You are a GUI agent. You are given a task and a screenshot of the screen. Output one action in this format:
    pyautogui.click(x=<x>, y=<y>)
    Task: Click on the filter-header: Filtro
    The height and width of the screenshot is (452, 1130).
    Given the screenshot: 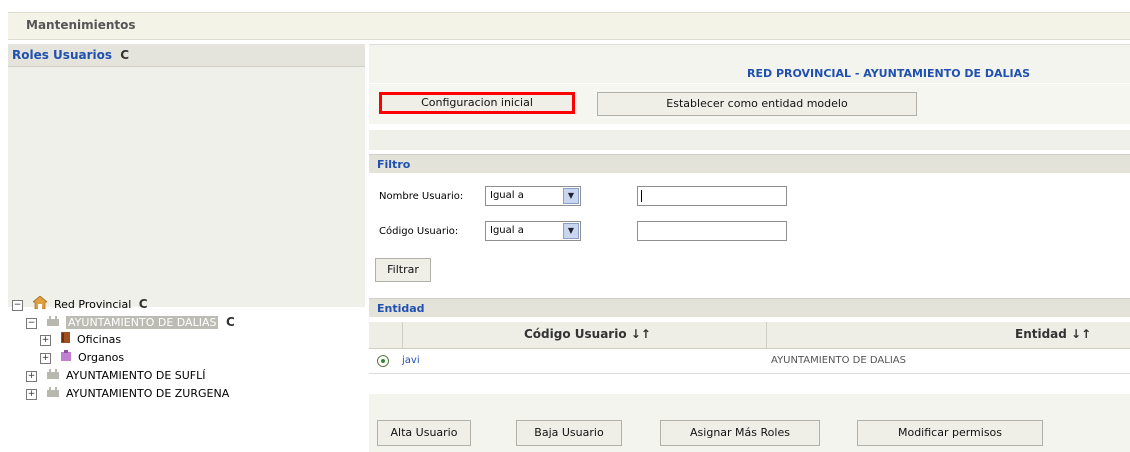 What is the action you would take?
    pyautogui.click(x=749, y=163)
    